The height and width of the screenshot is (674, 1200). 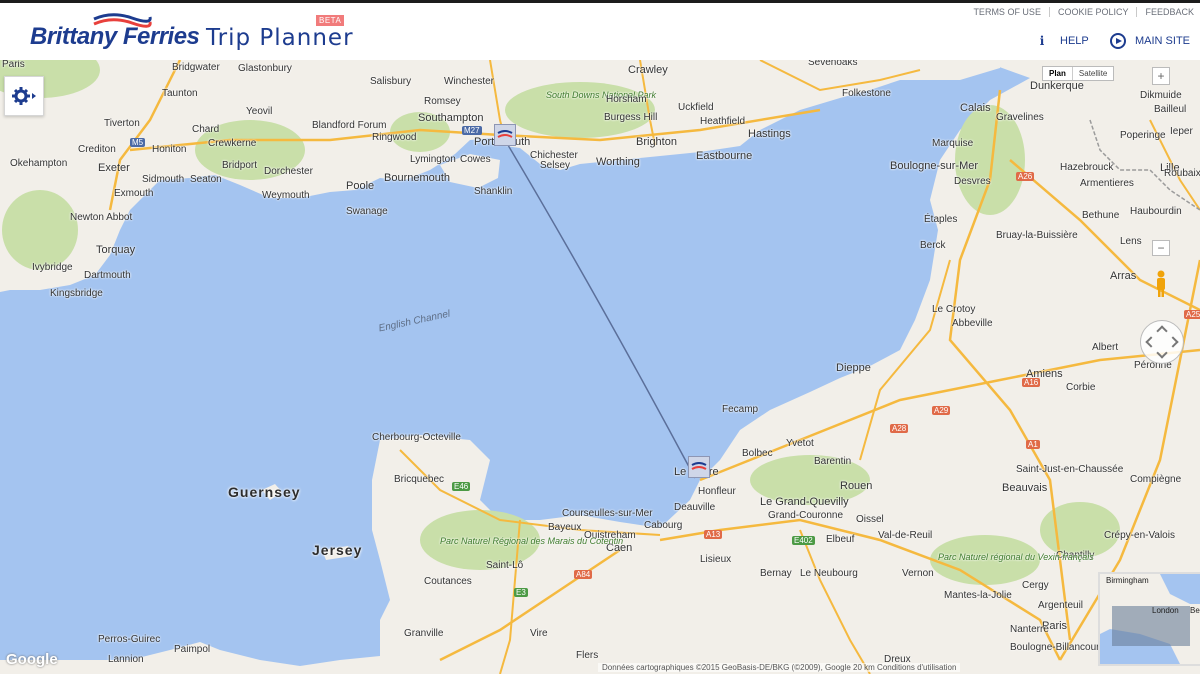 What do you see at coordinates (169, 149) in the screenshot?
I see `place-label: Honiton` at bounding box center [169, 149].